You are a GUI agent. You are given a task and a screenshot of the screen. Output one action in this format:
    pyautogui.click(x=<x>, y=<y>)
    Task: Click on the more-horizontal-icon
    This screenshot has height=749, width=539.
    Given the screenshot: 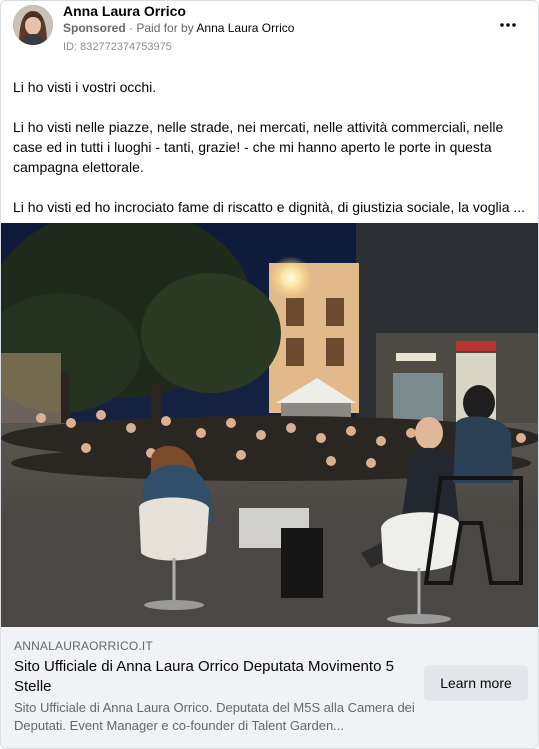 What is the action you would take?
    pyautogui.click(x=508, y=25)
    